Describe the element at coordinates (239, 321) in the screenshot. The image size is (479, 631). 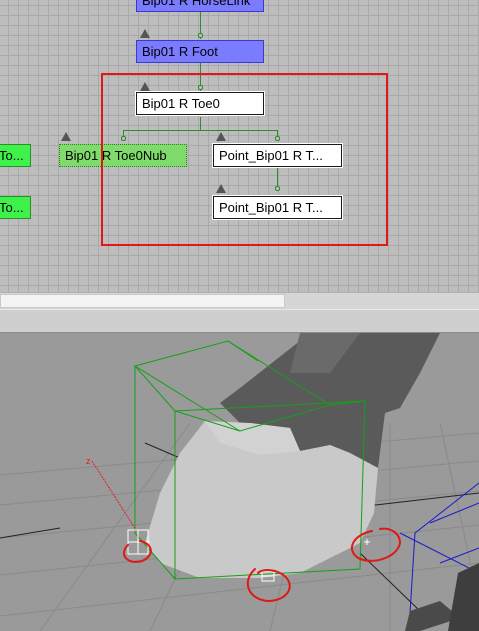
I see `viewport-splitter` at that location.